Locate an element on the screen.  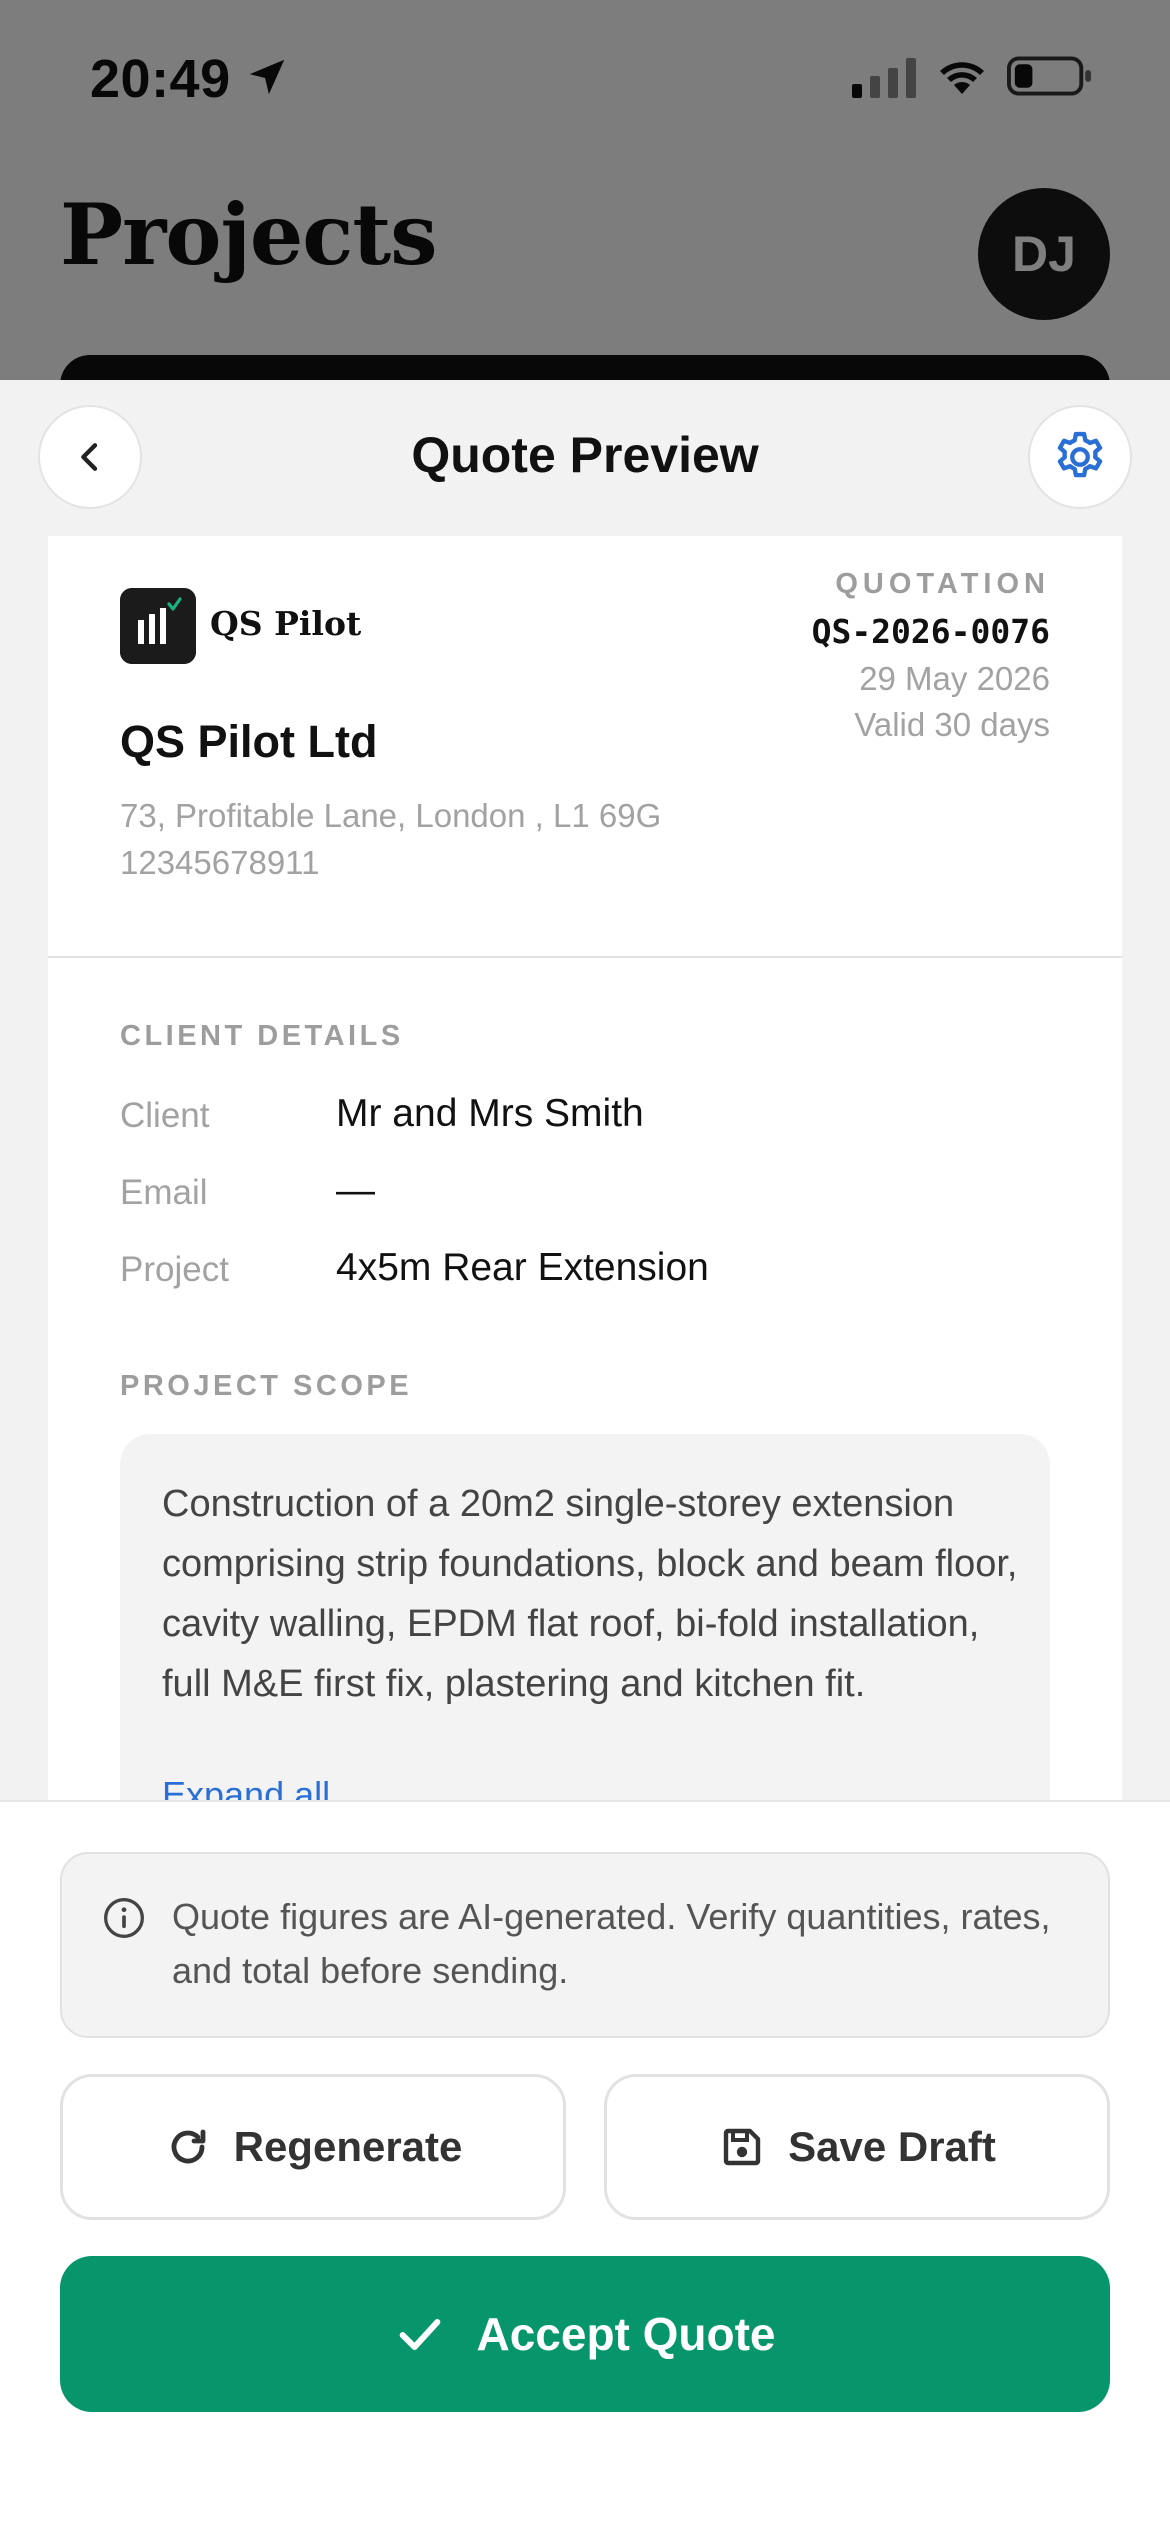
floppy-disk-icon is located at coordinates (742, 2147).